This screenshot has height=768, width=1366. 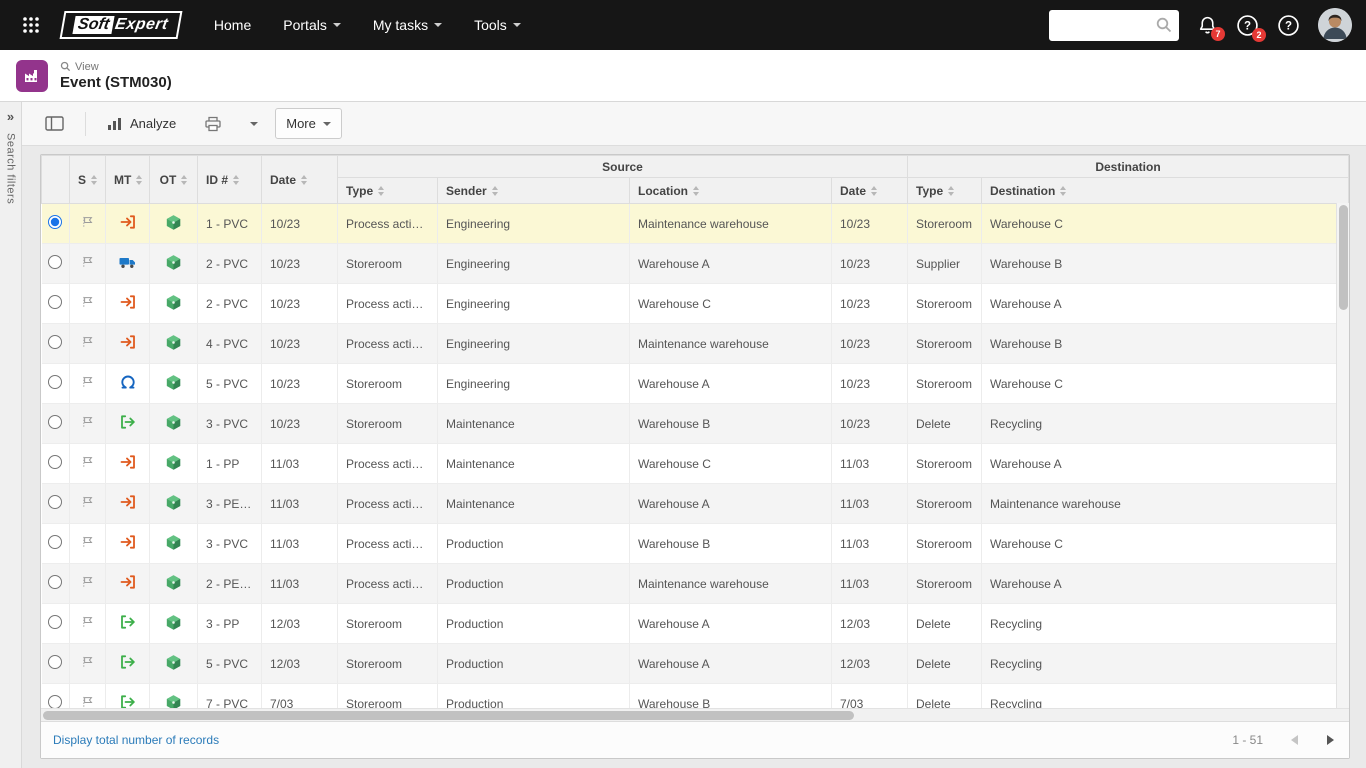 I want to click on column-header-ot: OT, so click(x=173, y=179).